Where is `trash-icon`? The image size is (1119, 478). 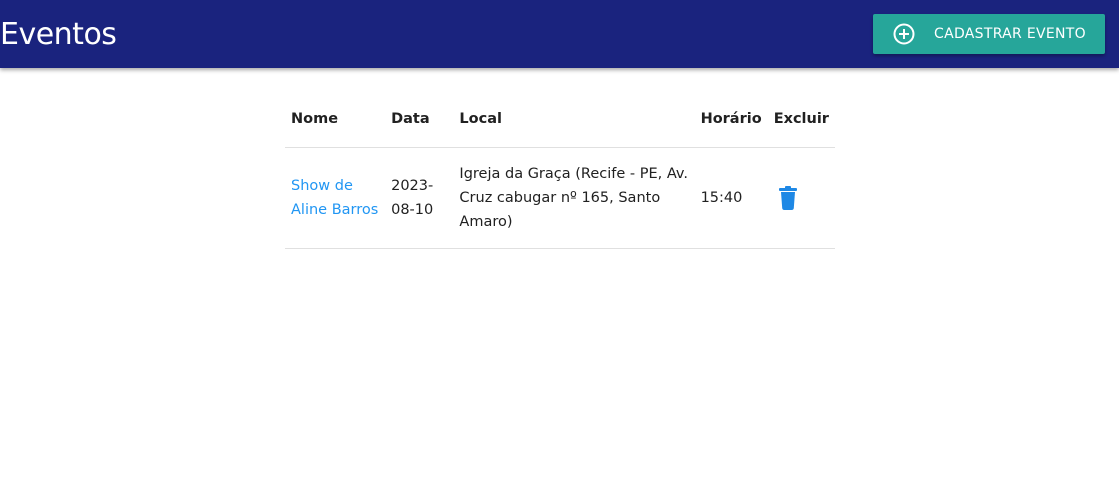
trash-icon is located at coordinates (788, 198).